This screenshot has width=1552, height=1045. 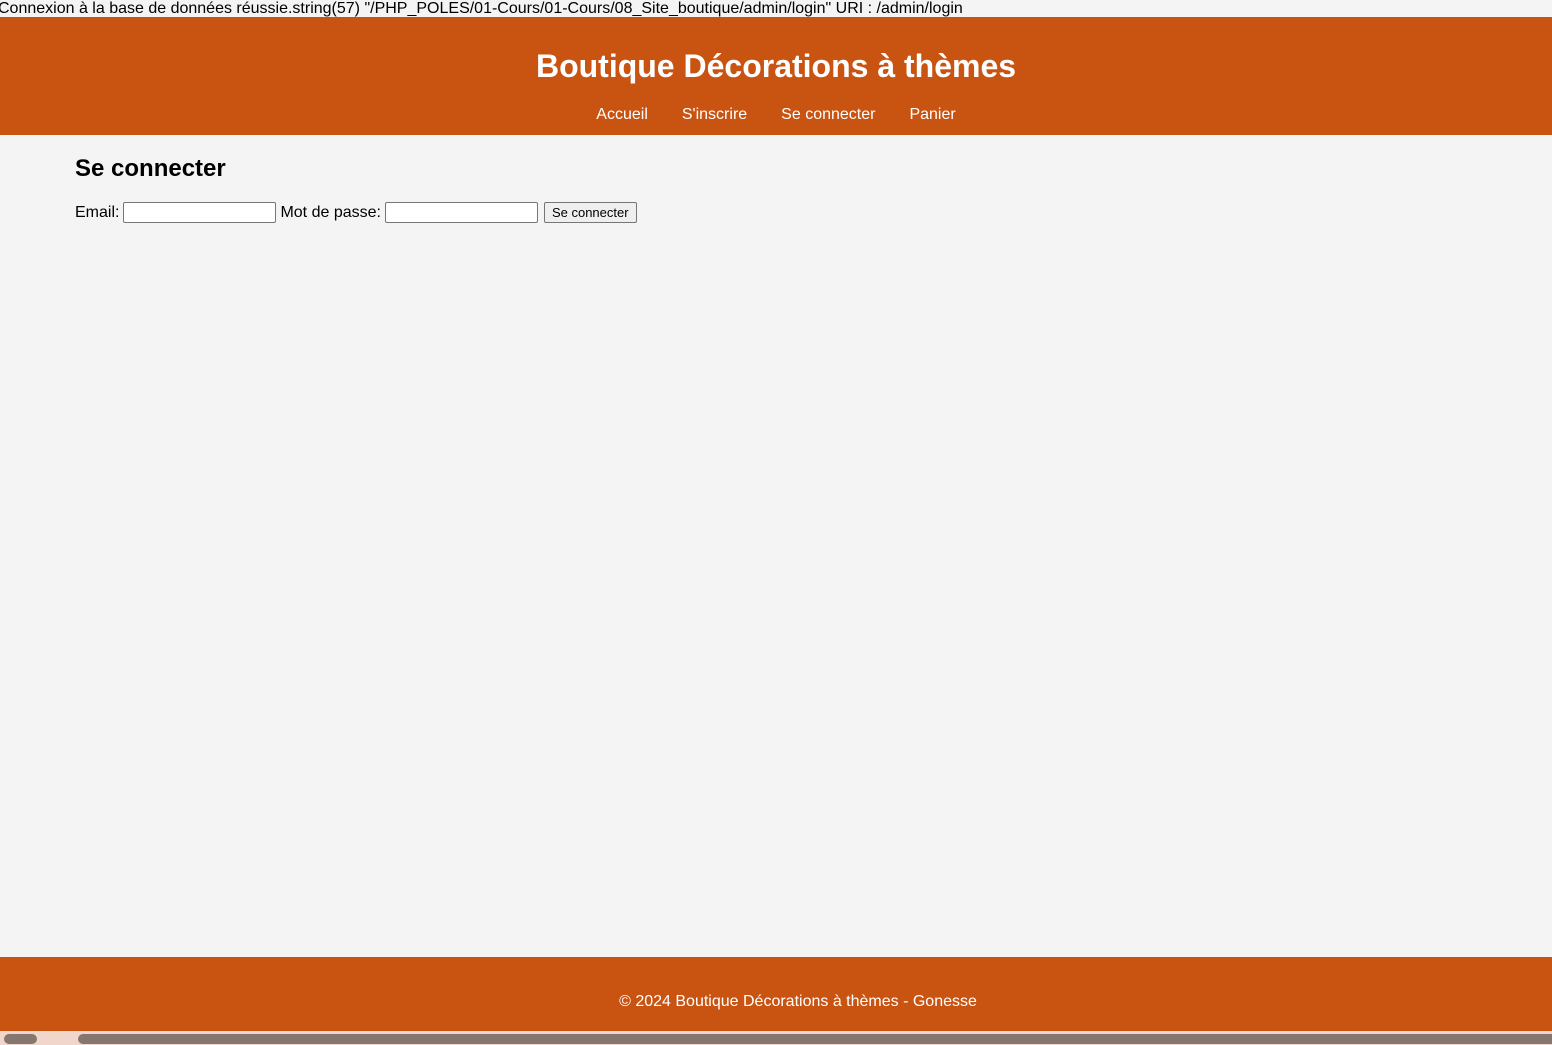 What do you see at coordinates (815, 1039) in the screenshot?
I see `scrollbar-thumb` at bounding box center [815, 1039].